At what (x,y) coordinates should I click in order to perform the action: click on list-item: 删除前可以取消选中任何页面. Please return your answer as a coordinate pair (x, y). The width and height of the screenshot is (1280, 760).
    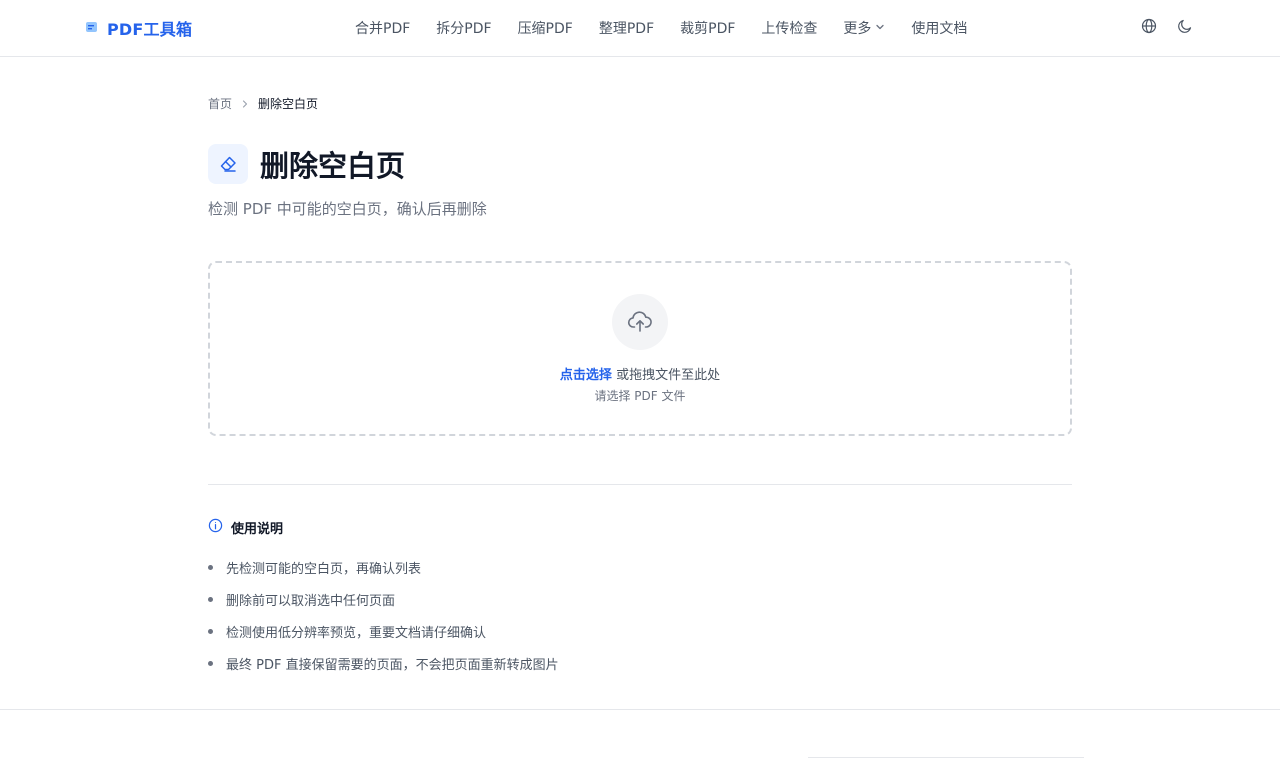
    Looking at the image, I should click on (383, 599).